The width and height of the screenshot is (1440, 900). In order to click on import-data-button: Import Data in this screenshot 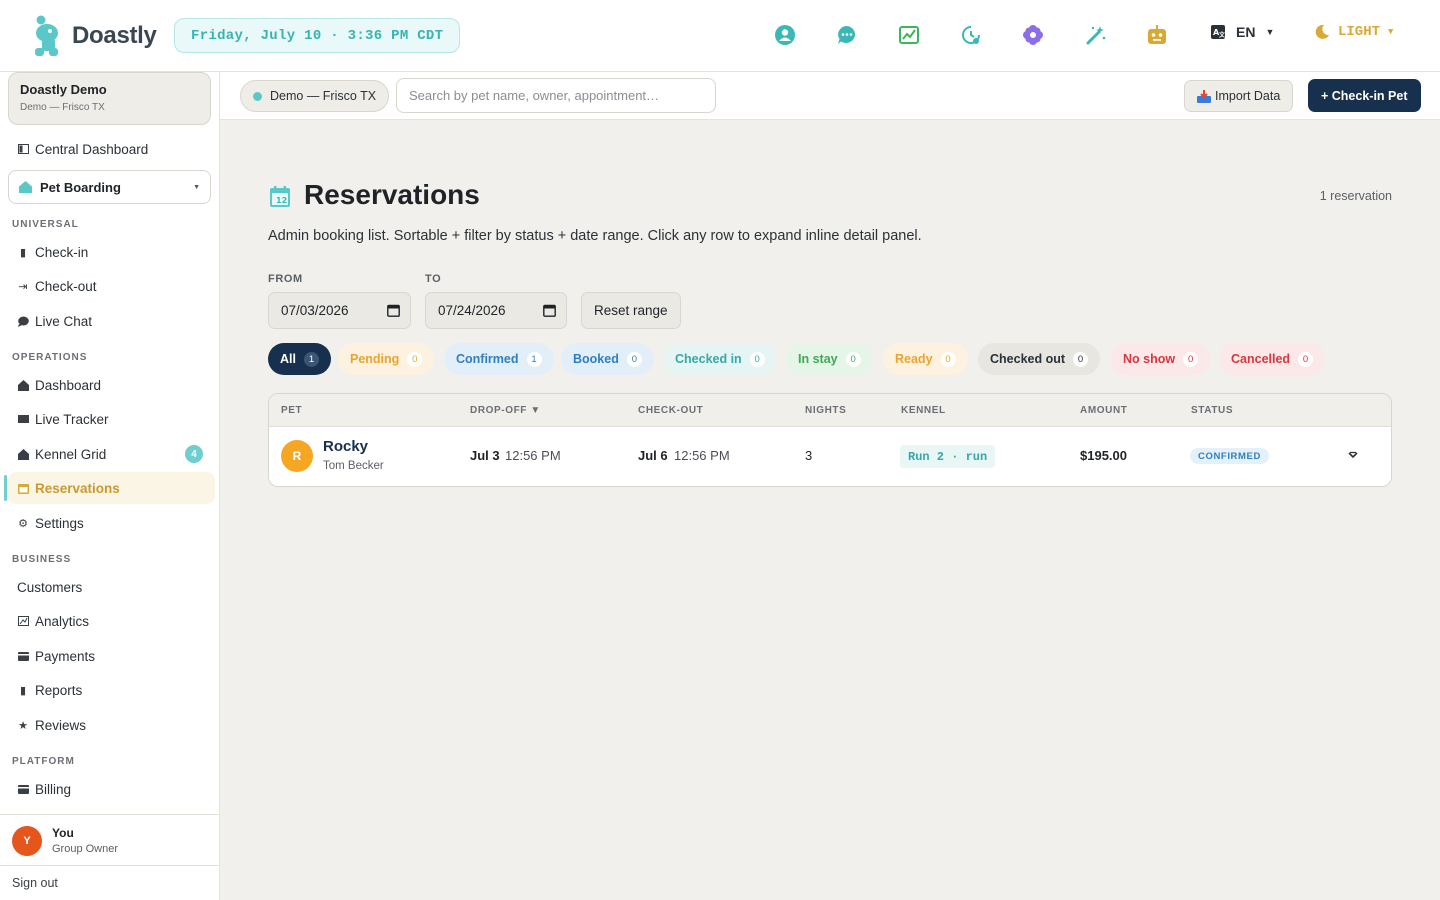, I will do `click(1239, 96)`.